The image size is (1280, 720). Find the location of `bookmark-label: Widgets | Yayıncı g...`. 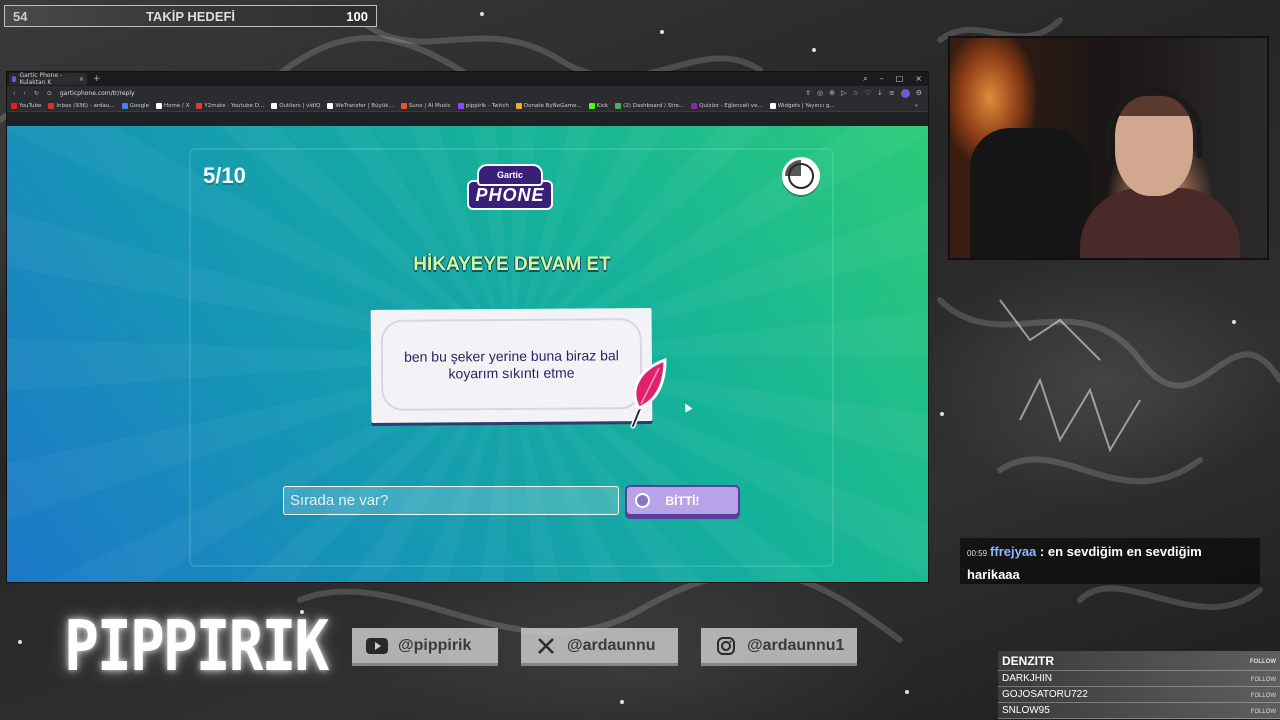

bookmark-label: Widgets | Yayıncı g... is located at coordinates (806, 105).